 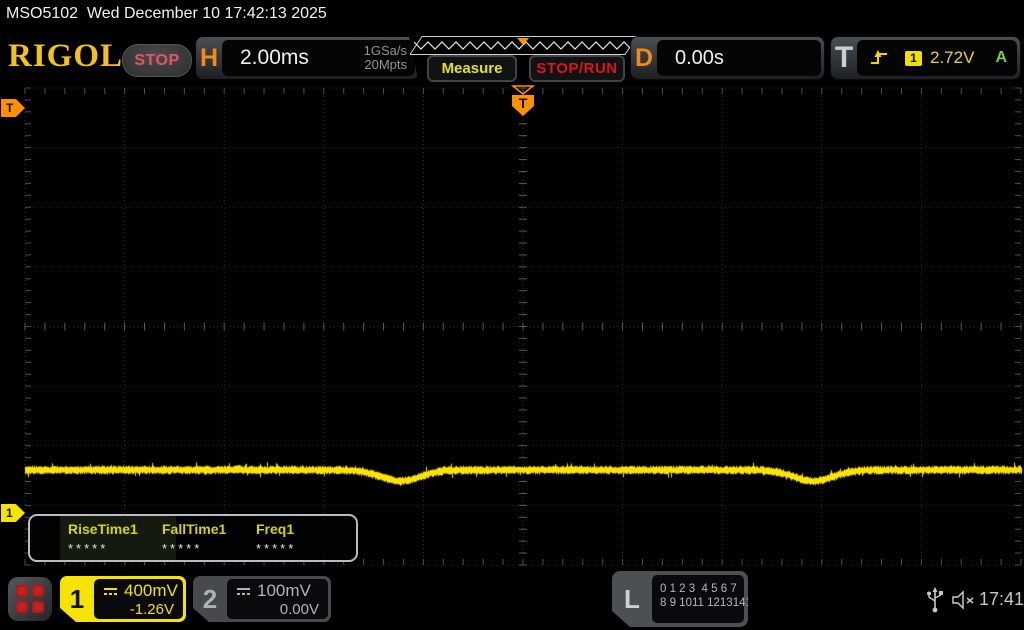 I want to click on trigger-position-letter: T, so click(x=523, y=103).